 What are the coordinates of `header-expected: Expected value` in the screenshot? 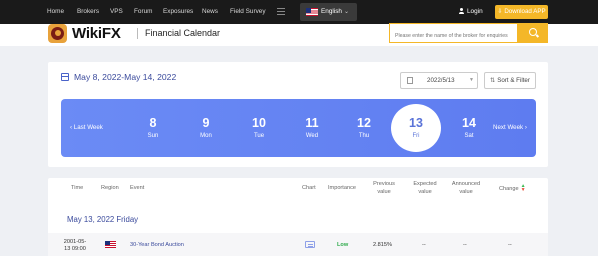 It's located at (425, 188).